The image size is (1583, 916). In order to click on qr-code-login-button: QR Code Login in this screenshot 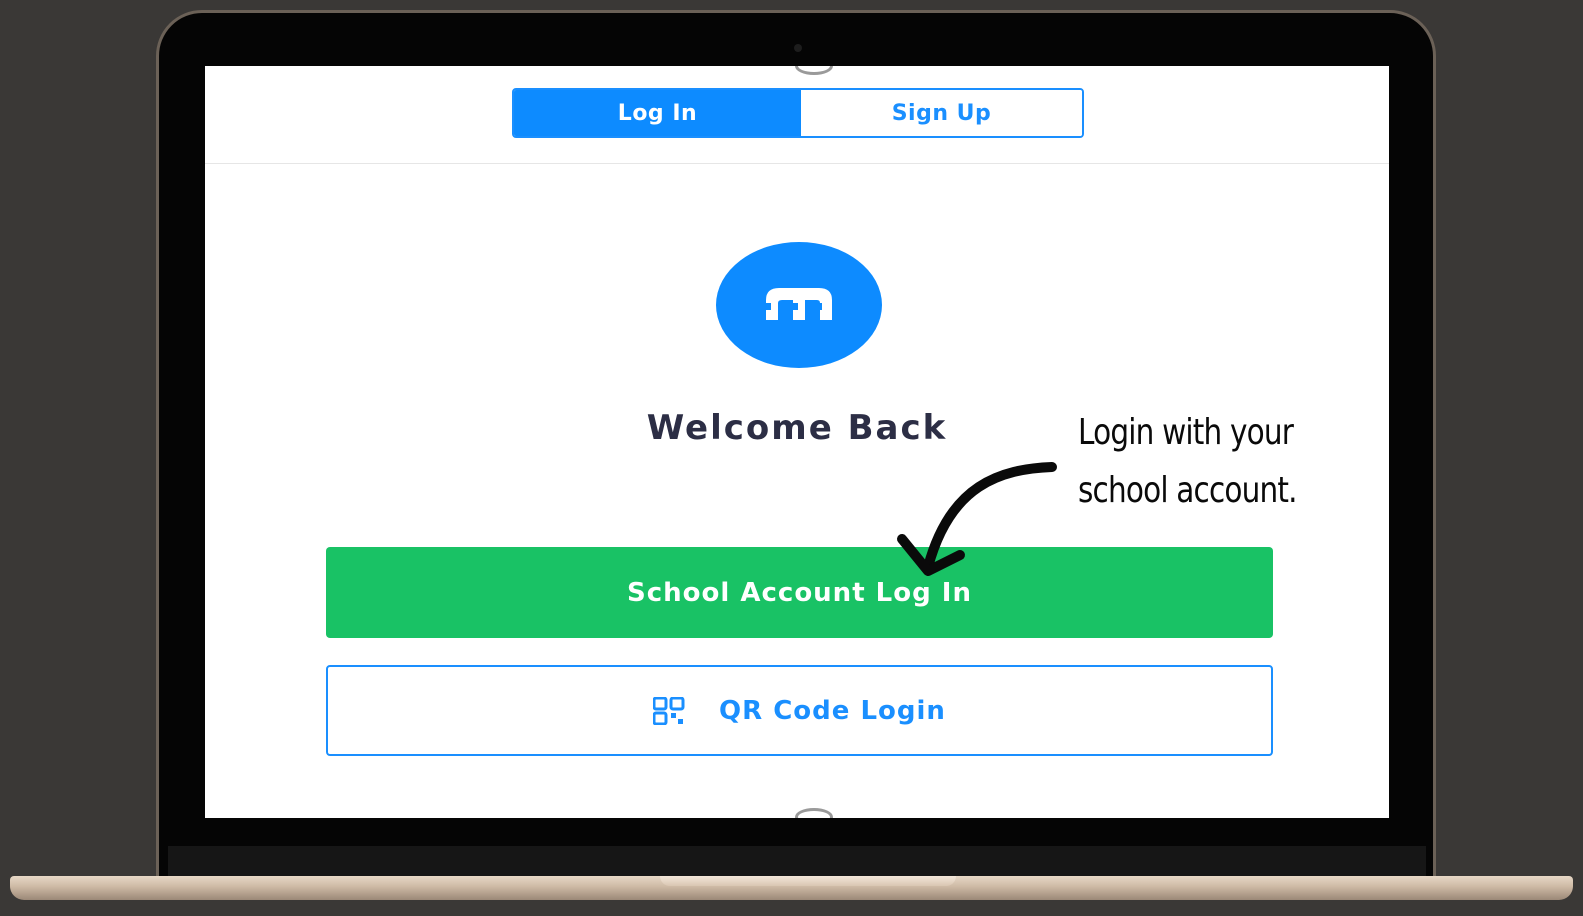, I will do `click(799, 710)`.